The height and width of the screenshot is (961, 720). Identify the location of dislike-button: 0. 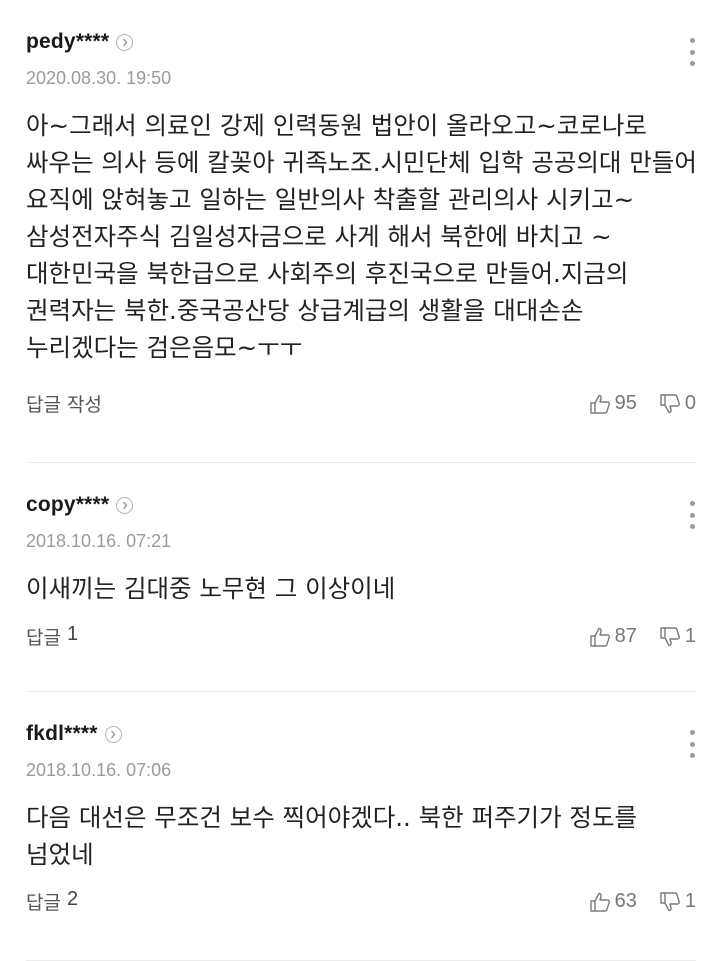
(677, 403).